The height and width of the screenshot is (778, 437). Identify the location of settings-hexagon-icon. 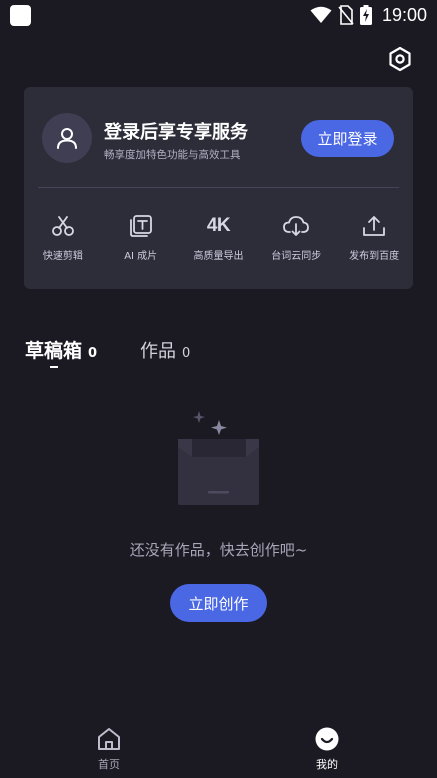
(400, 59).